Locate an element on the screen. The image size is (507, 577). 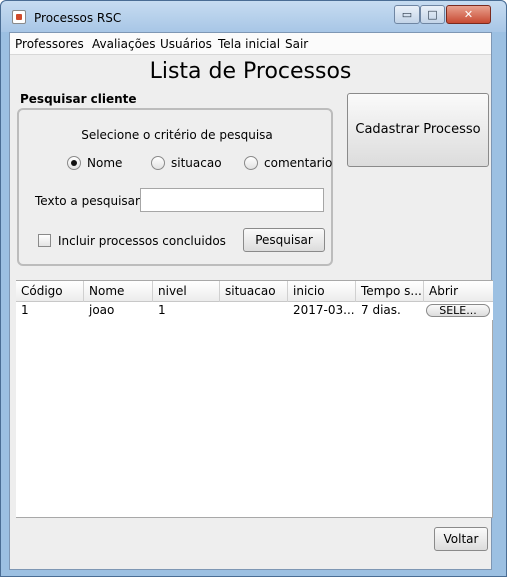
maximize-button: □ is located at coordinates (432, 14).